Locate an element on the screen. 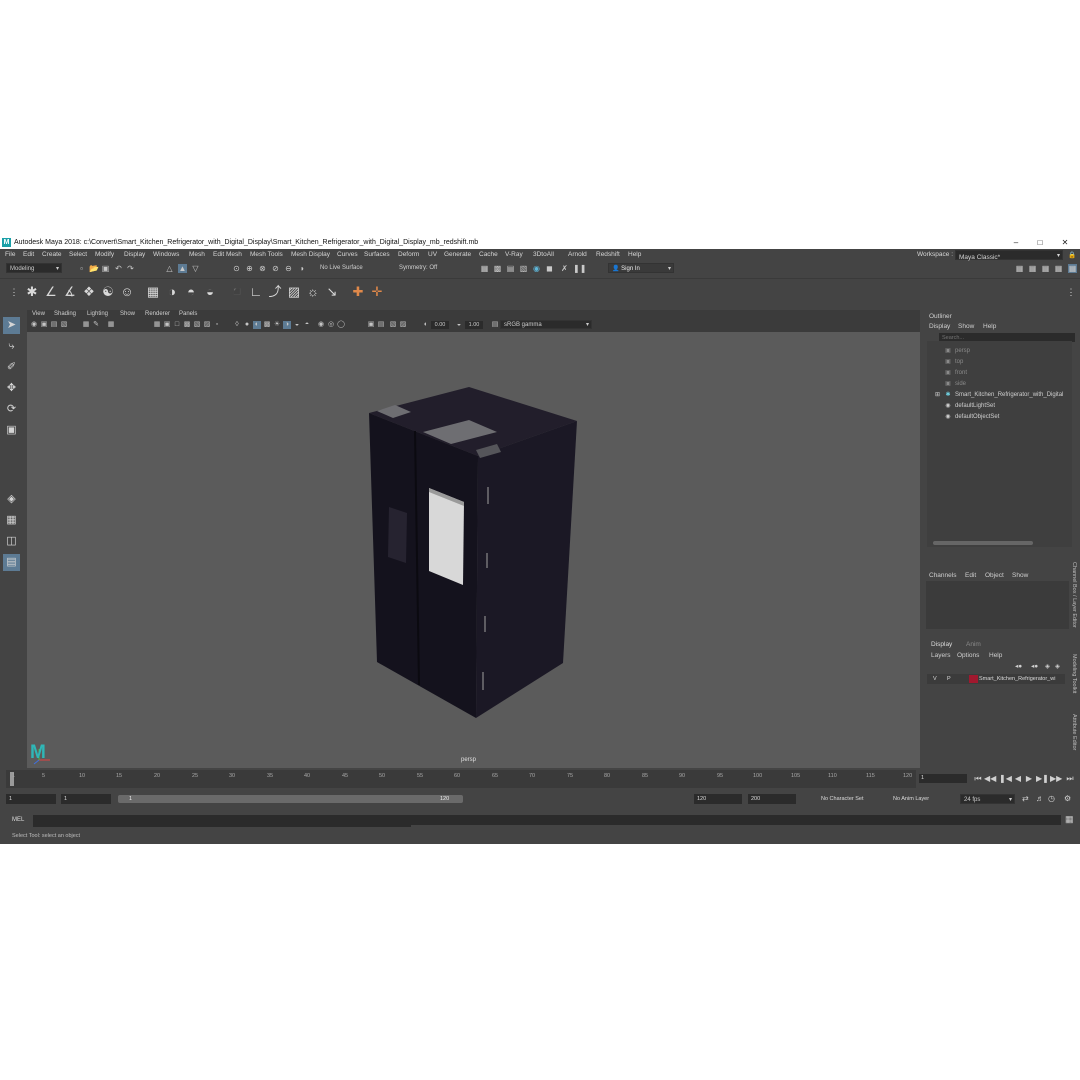  menu-3dtoall: 3DtoAll is located at coordinates (543, 254).